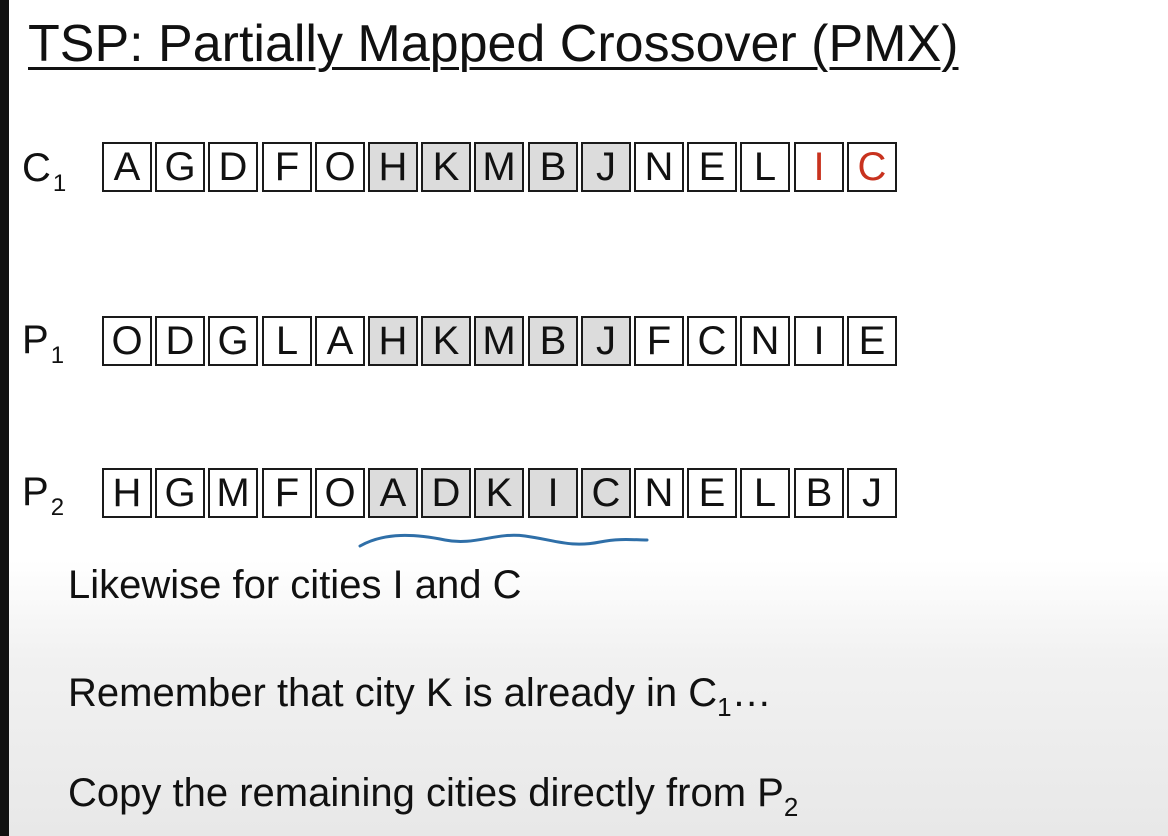 This screenshot has height=836, width=1168. What do you see at coordinates (57, 507) in the screenshot?
I see `row-label-subscript: 2` at bounding box center [57, 507].